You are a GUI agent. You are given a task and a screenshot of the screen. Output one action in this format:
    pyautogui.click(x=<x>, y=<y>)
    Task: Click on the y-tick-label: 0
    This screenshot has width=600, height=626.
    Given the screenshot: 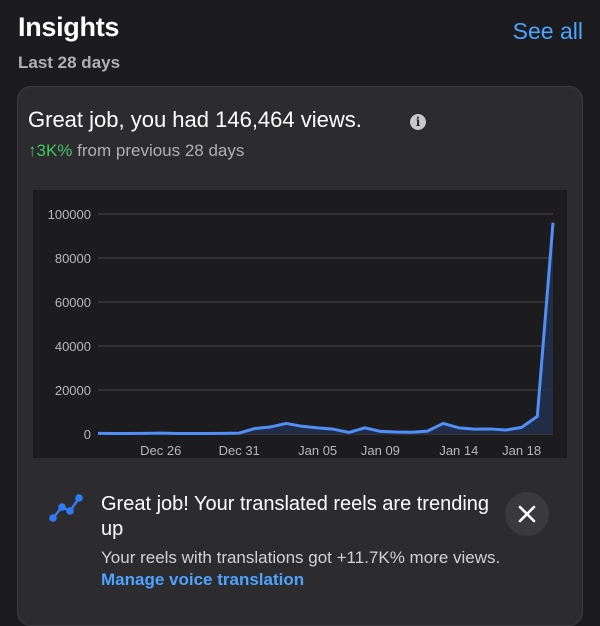 What is the action you would take?
    pyautogui.click(x=87, y=434)
    